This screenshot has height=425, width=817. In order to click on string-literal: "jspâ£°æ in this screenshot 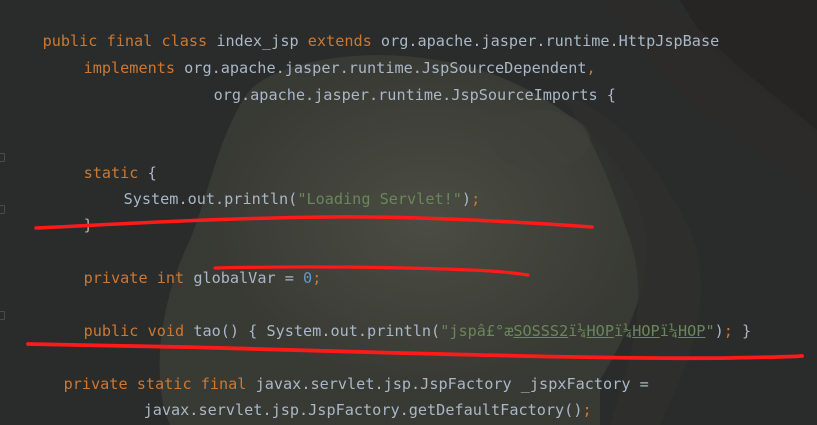, I will do `click(477, 331)`.